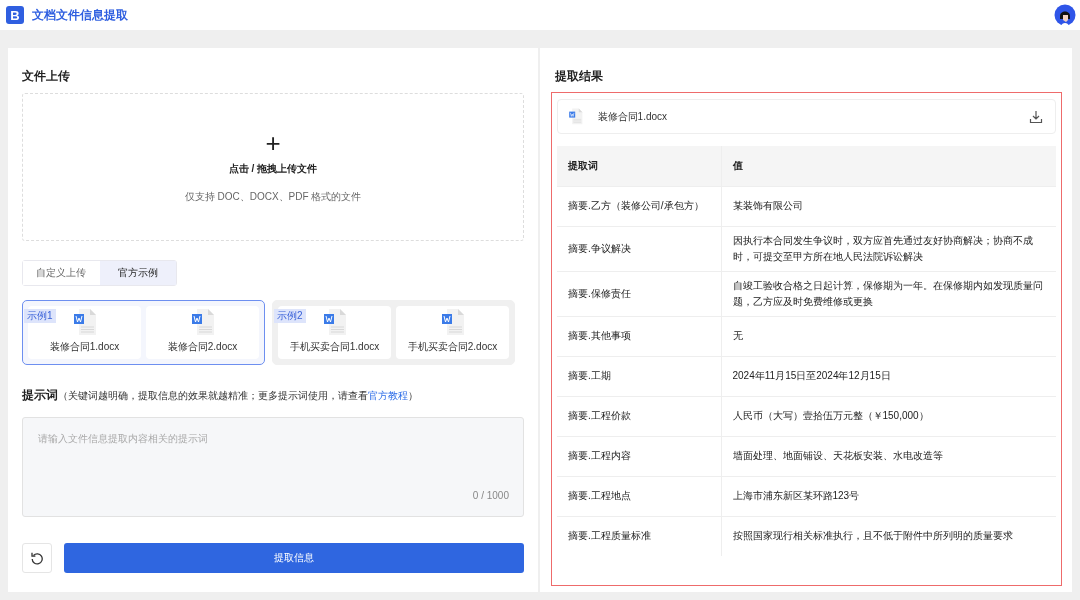 This screenshot has height=600, width=1080. I want to click on upload-instruction: 点击 / 拖拽上传文件, so click(273, 169).